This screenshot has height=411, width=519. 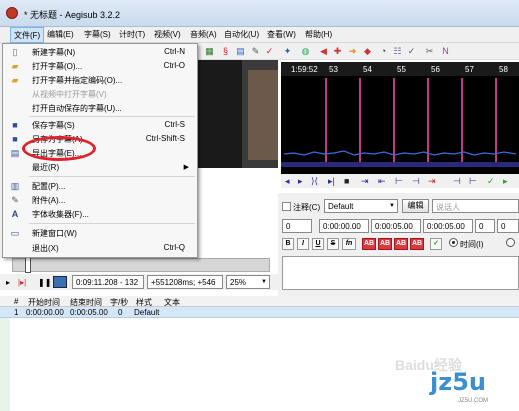 What do you see at coordinates (100, 94) in the screenshot?
I see `menu-item-open-from-video: 从视频中打开字幕(V)` at bounding box center [100, 94].